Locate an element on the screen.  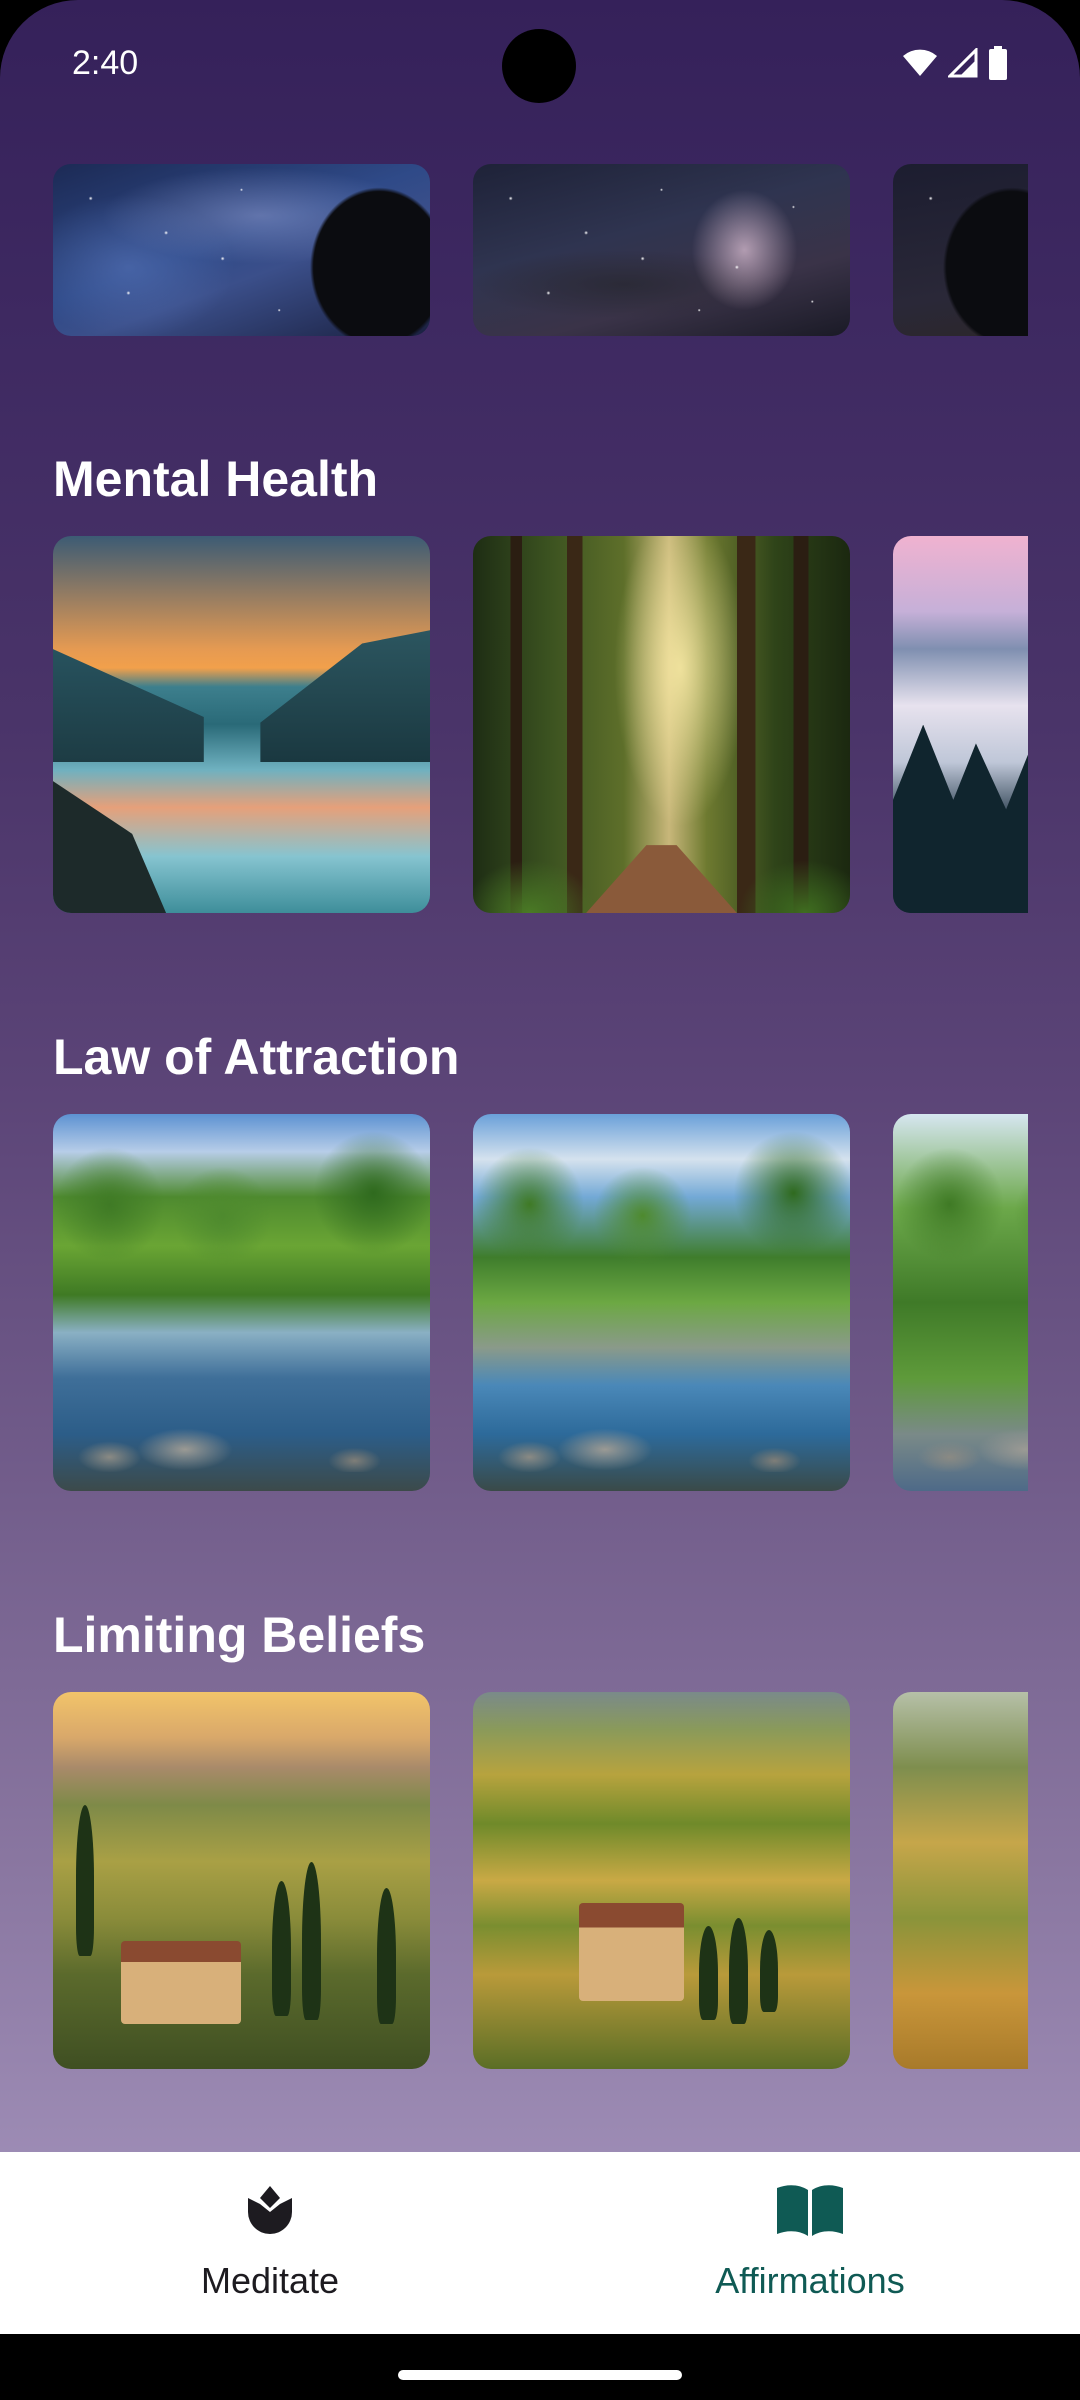
mountain-right is located at coordinates (345, 696).